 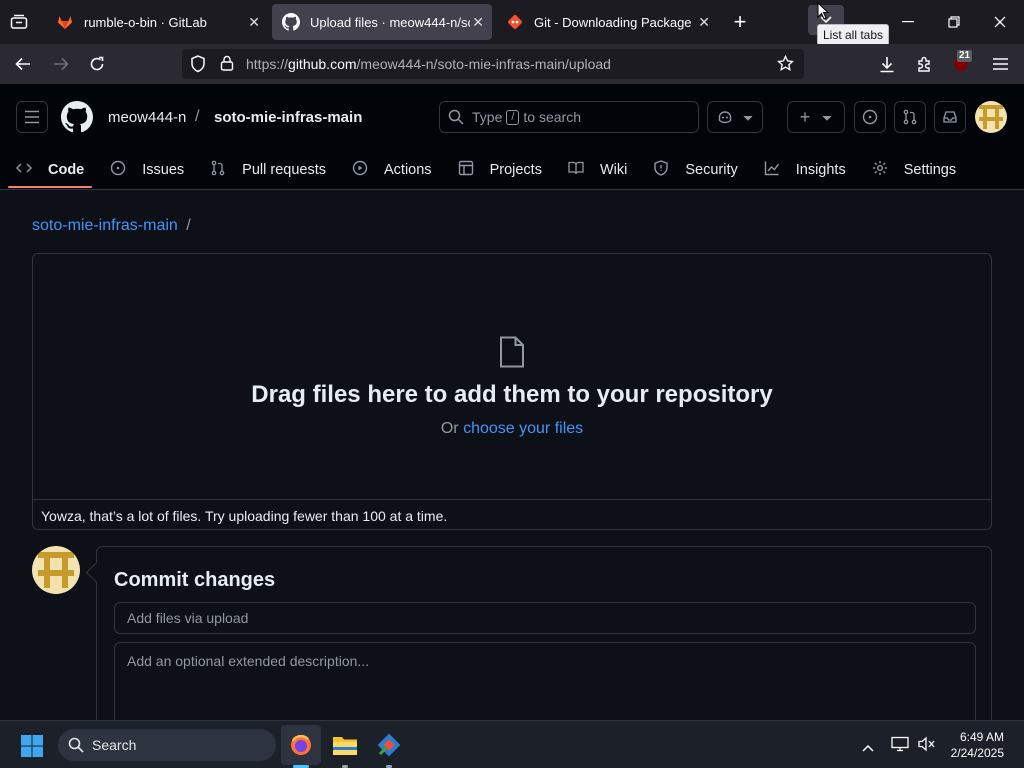 I want to click on tab-pull-requests: Pull requests, so click(x=268, y=170).